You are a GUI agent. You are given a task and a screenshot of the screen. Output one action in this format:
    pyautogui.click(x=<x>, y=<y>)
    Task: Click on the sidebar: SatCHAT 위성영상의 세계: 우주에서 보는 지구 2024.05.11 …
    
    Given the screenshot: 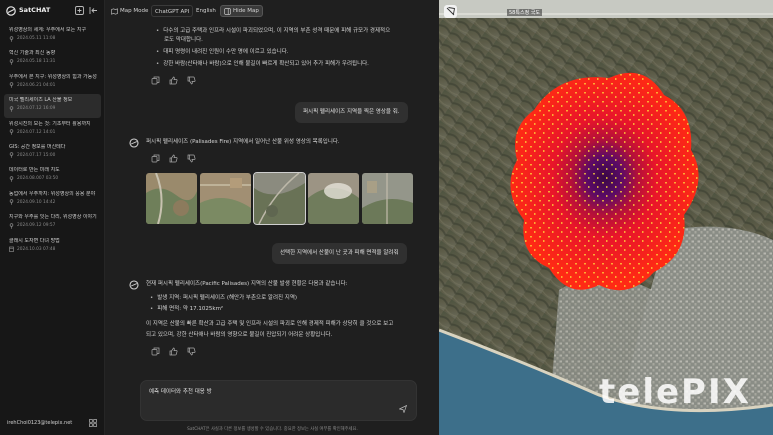 What is the action you would take?
    pyautogui.click(x=52, y=217)
    